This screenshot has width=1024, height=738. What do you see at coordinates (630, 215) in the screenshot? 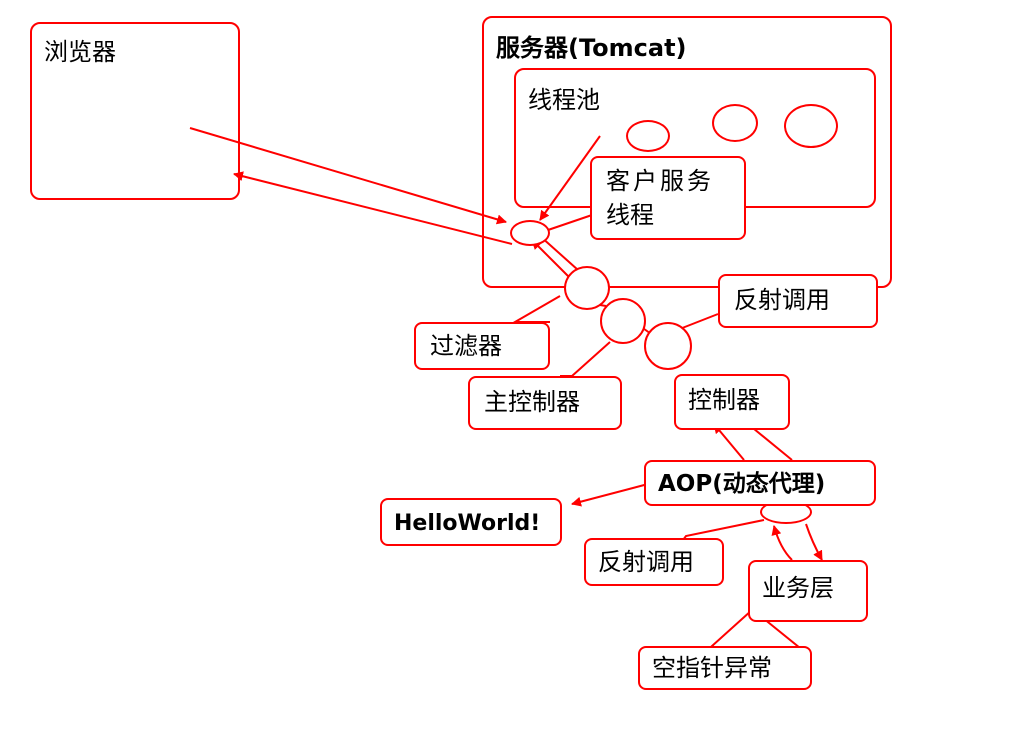
I see `client-thread-label-line2: 线程` at bounding box center [630, 215].